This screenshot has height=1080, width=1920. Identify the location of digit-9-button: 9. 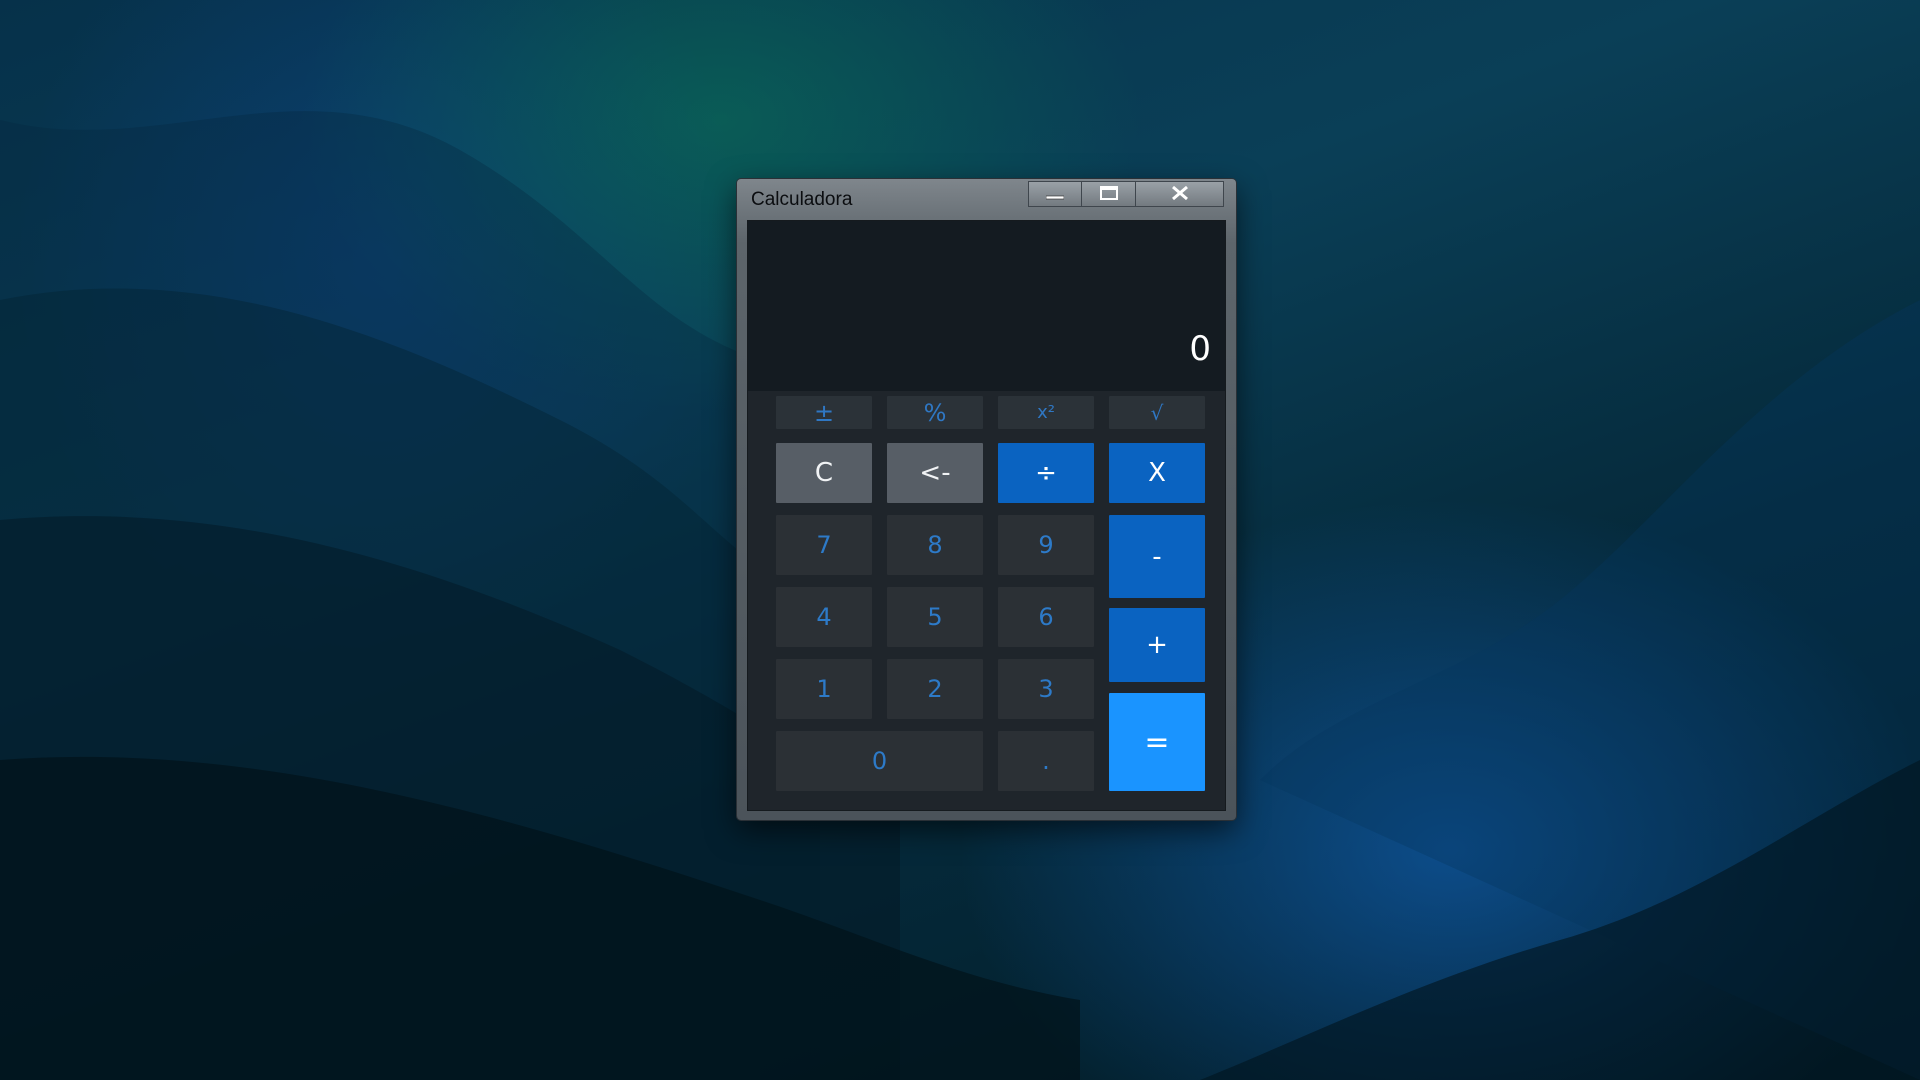
(1046, 545).